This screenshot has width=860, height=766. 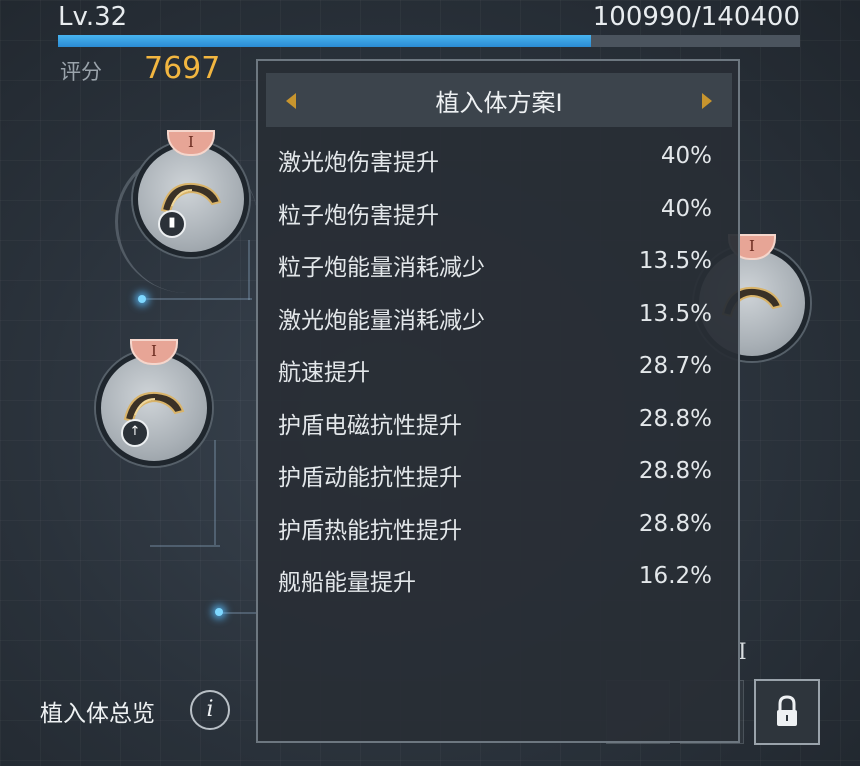 I want to click on stat-row: 舰船能量提升 16.2%, so click(x=495, y=579).